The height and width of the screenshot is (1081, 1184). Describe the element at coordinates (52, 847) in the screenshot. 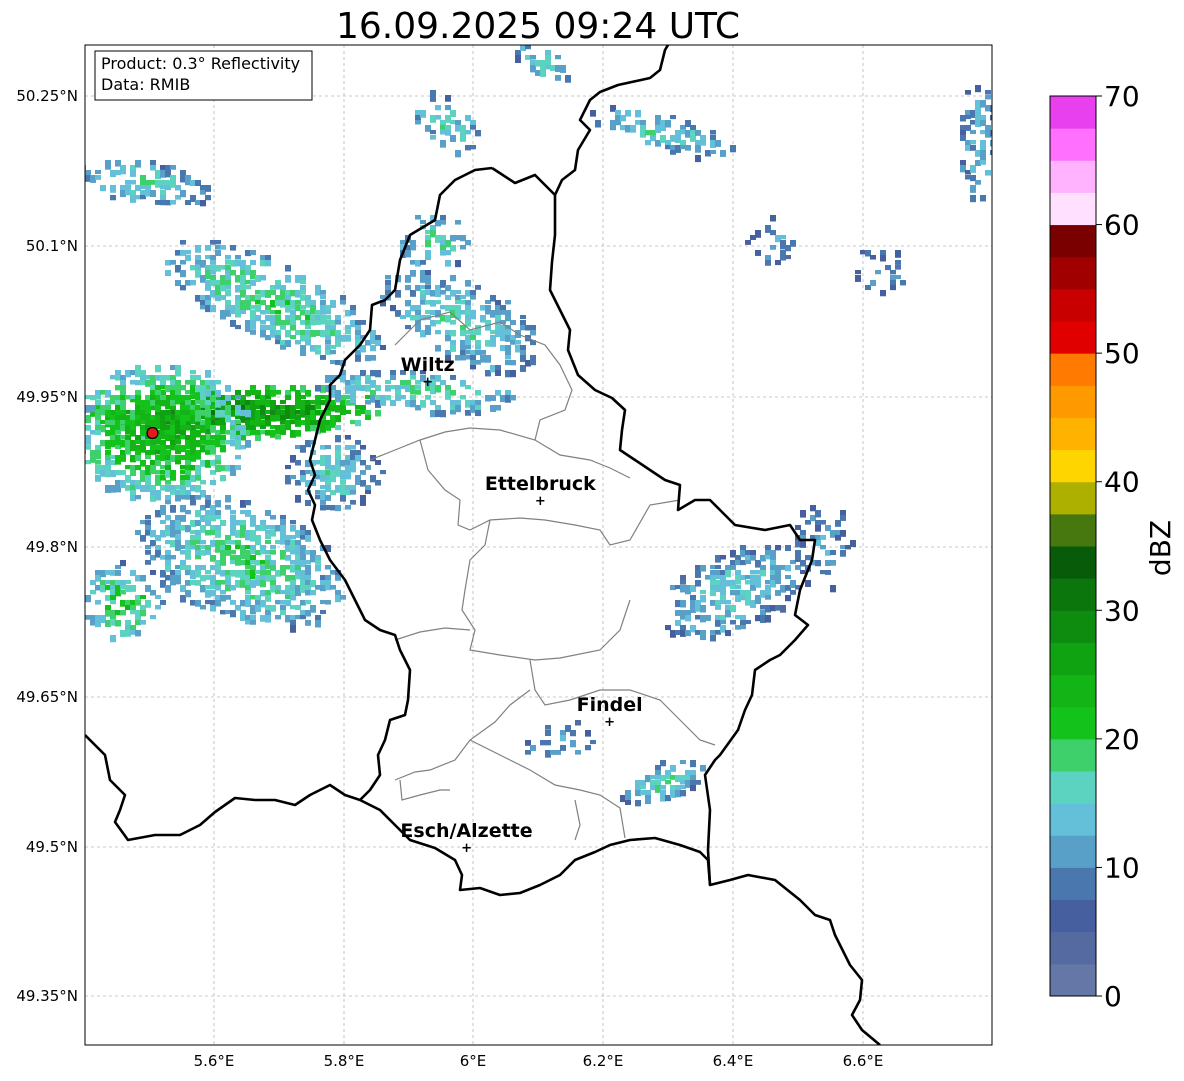

I see `y-tick-label: 49.5°N` at that location.